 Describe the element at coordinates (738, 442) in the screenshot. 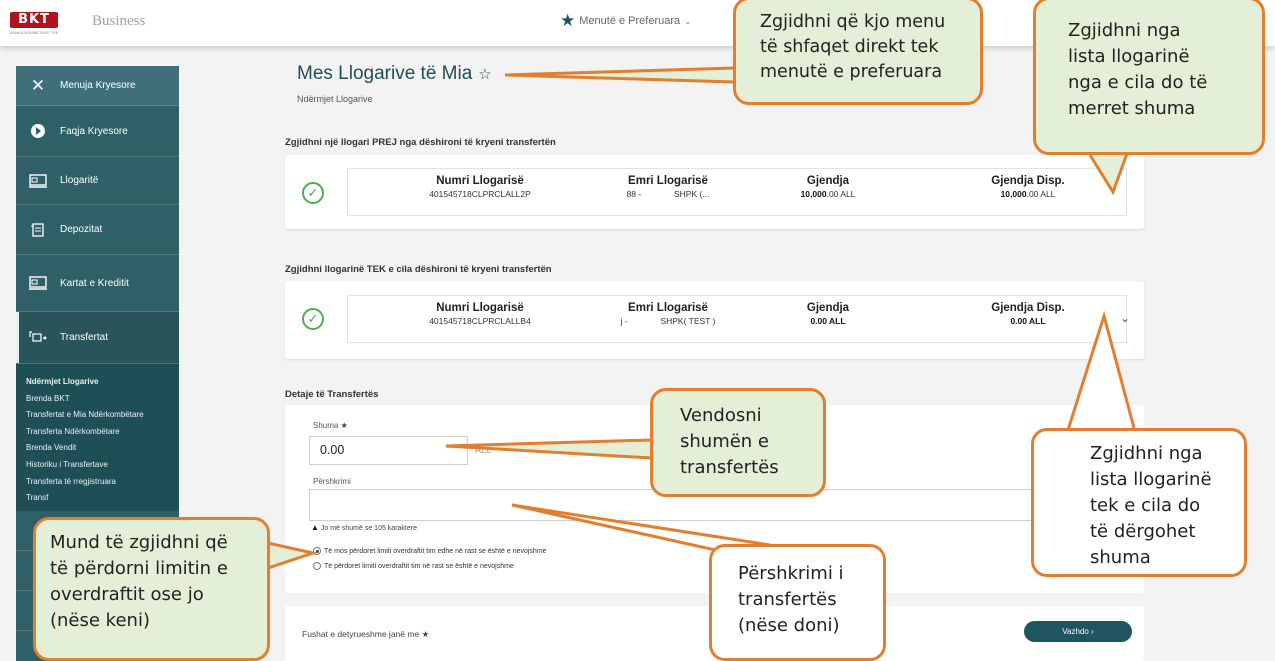

I see `callout-amount: Vendosni shumën e transfertës` at that location.